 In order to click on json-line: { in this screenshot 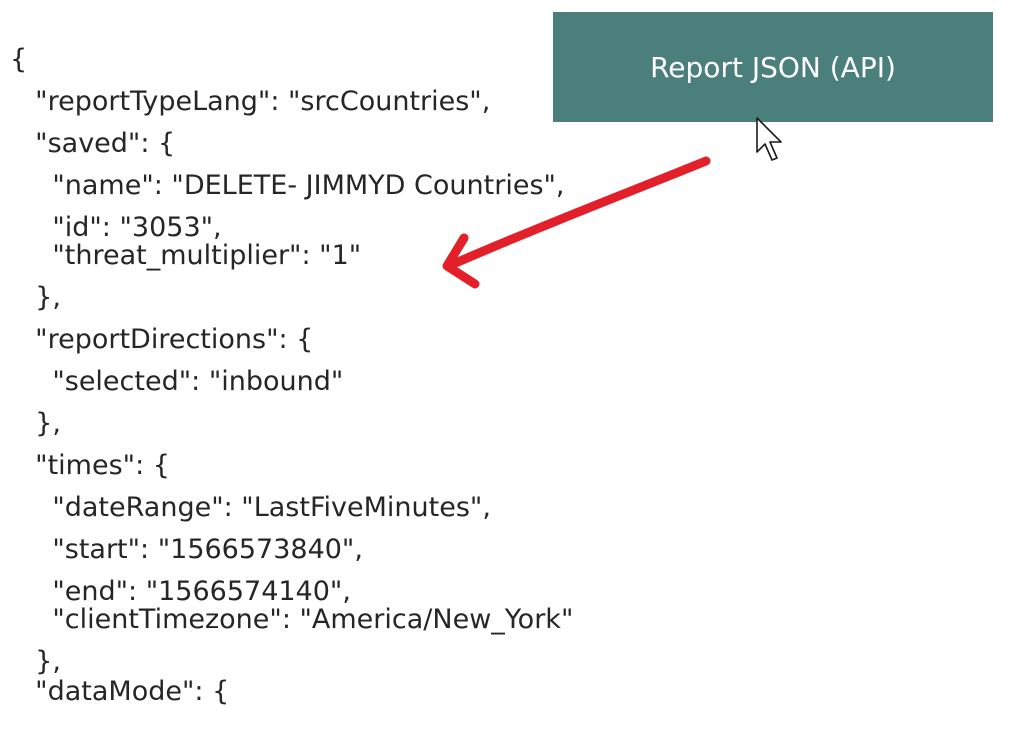, I will do `click(19, 59)`.